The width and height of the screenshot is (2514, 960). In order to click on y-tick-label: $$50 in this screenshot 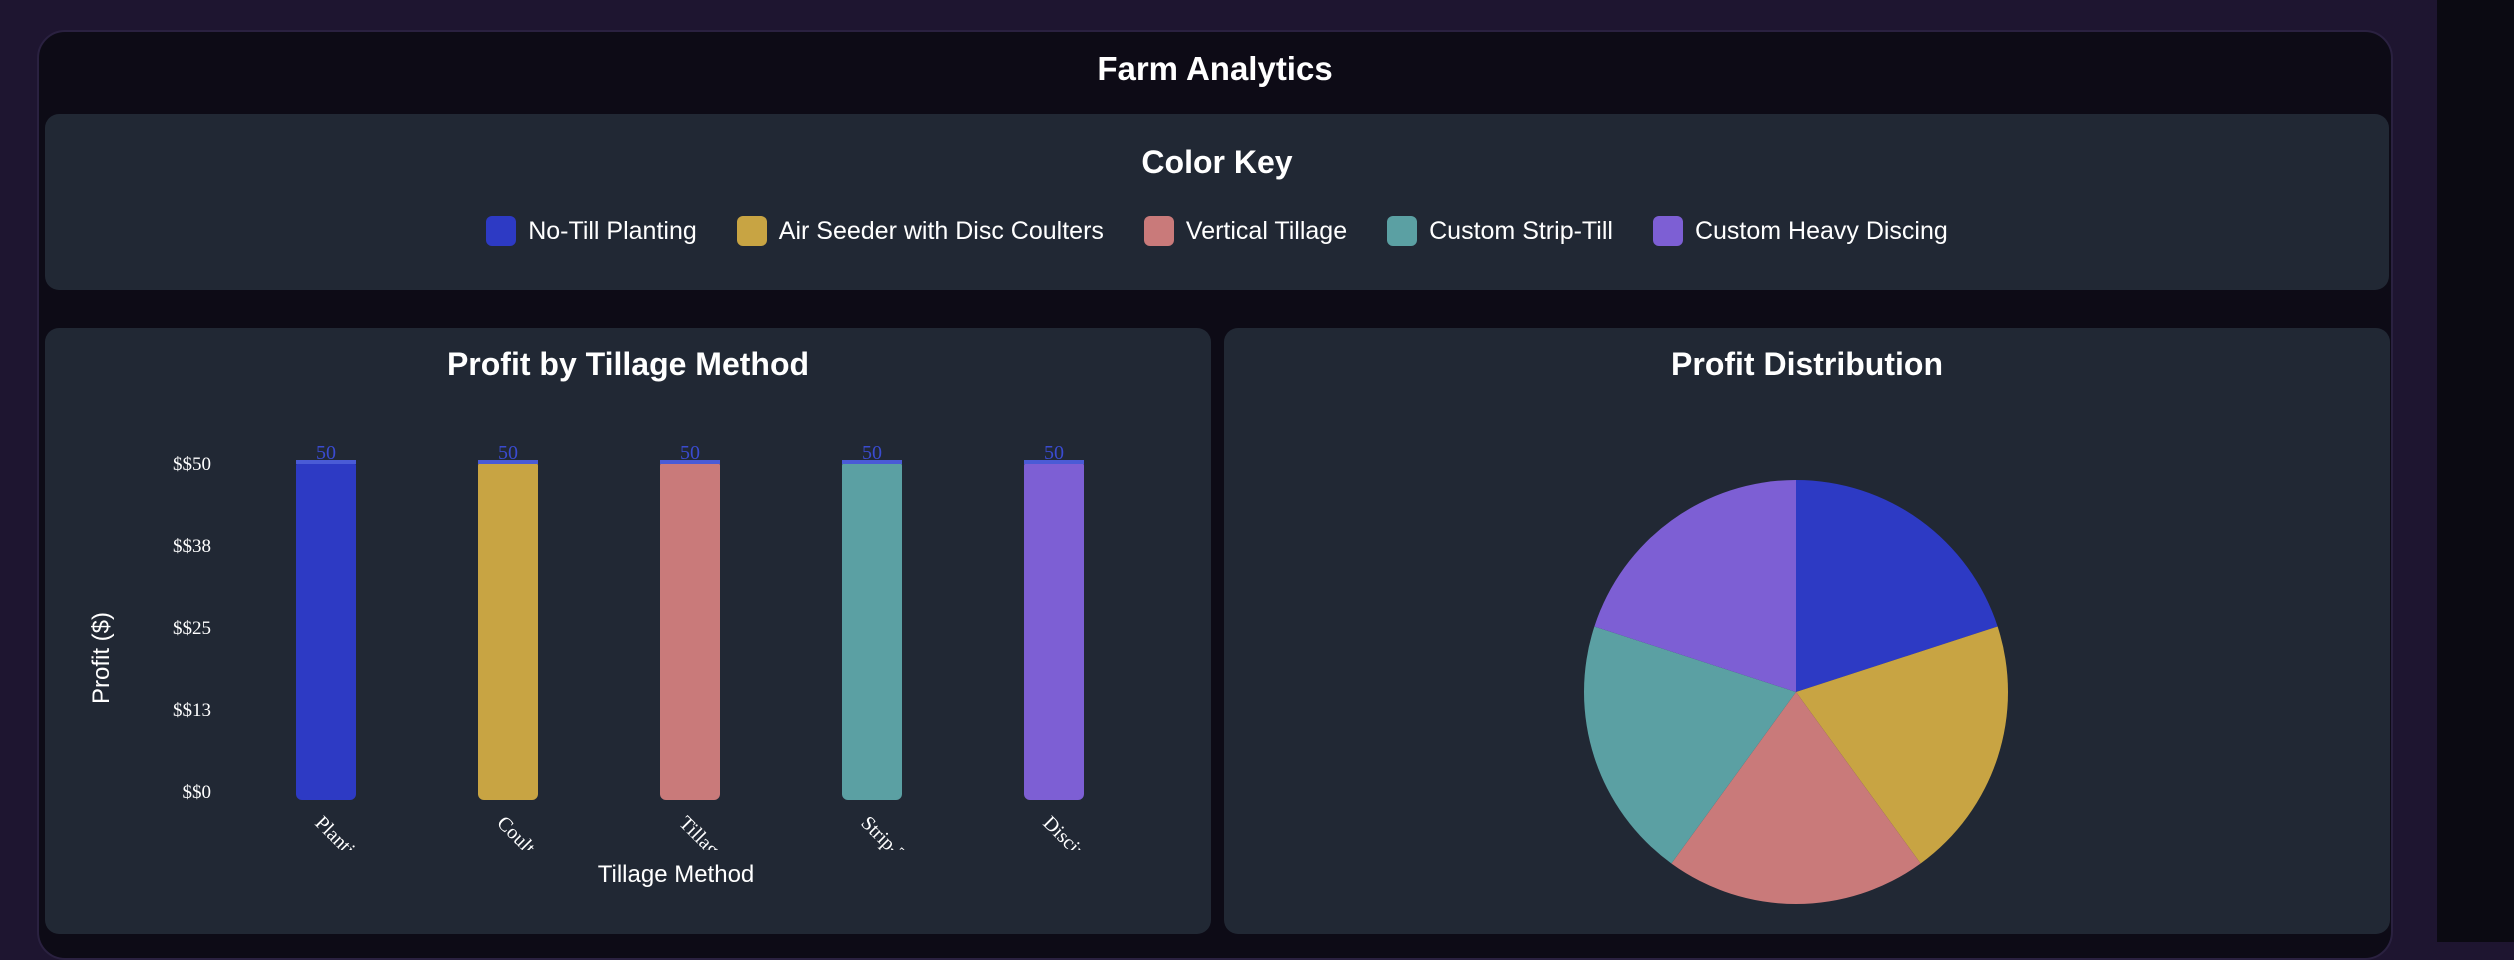, I will do `click(192, 464)`.